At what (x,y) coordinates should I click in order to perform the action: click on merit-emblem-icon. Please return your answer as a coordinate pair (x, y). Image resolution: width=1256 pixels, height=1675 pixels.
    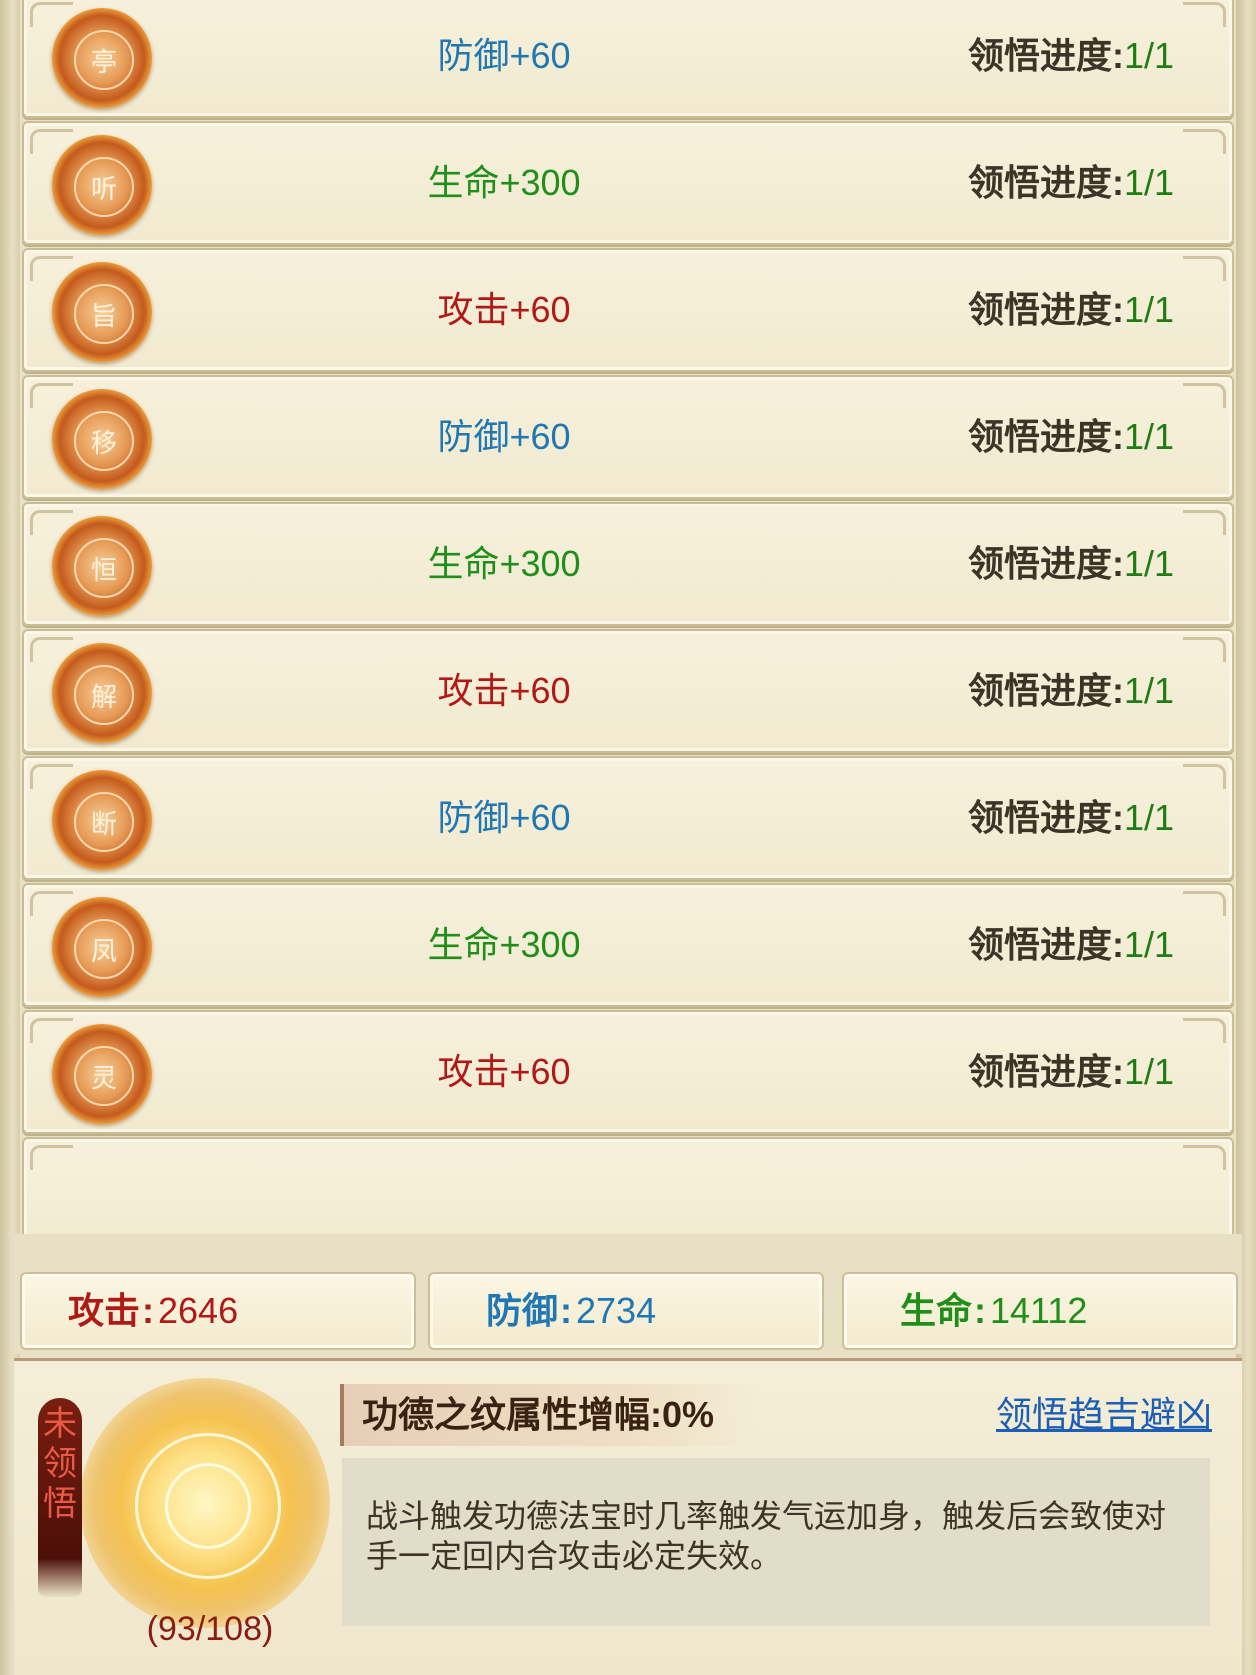
    Looking at the image, I should click on (205, 1503).